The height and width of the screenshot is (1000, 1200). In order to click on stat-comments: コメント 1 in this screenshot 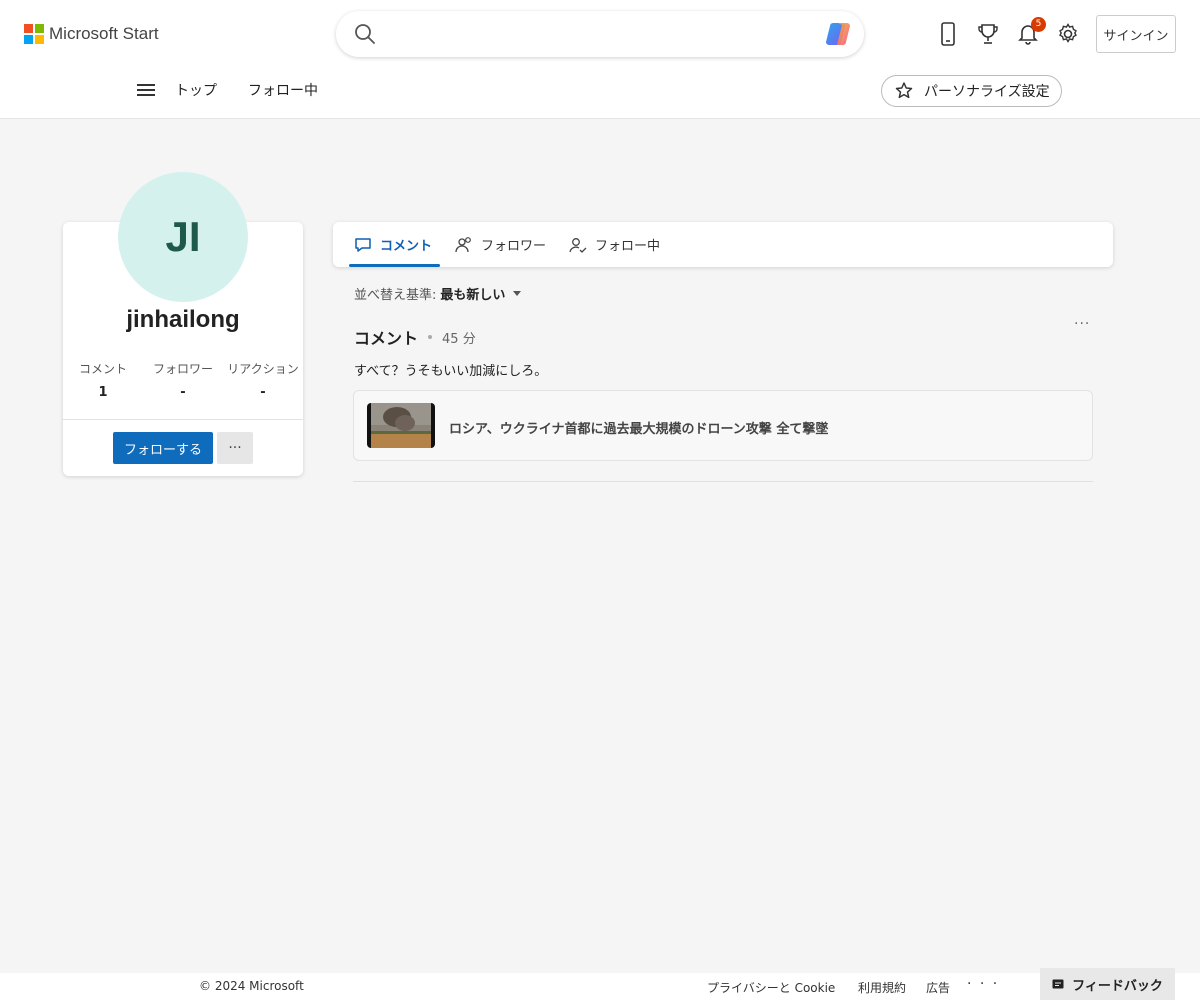, I will do `click(103, 380)`.